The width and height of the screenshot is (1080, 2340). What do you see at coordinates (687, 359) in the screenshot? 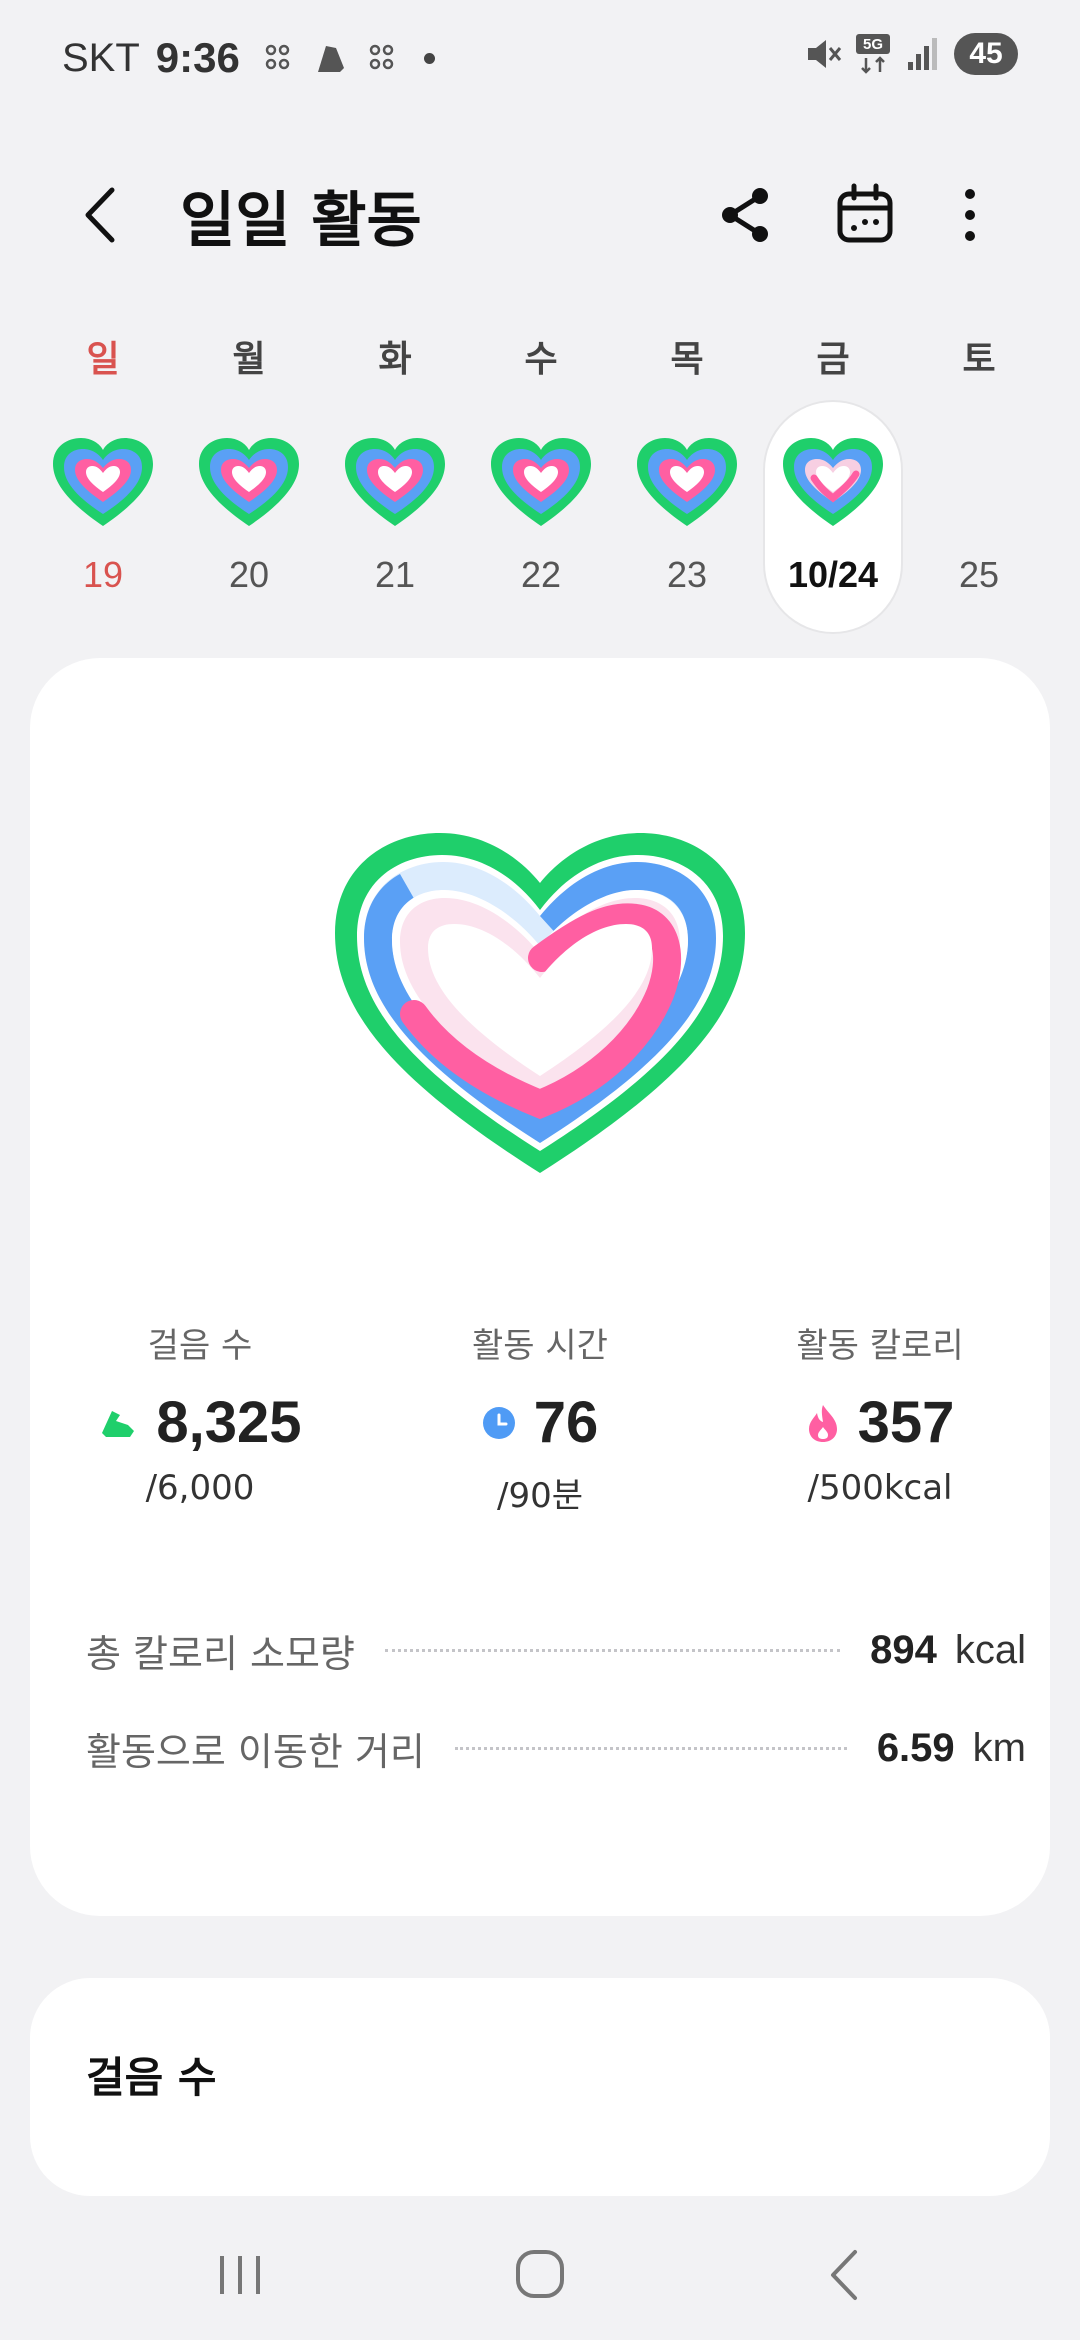
I see `day-name: 목` at bounding box center [687, 359].